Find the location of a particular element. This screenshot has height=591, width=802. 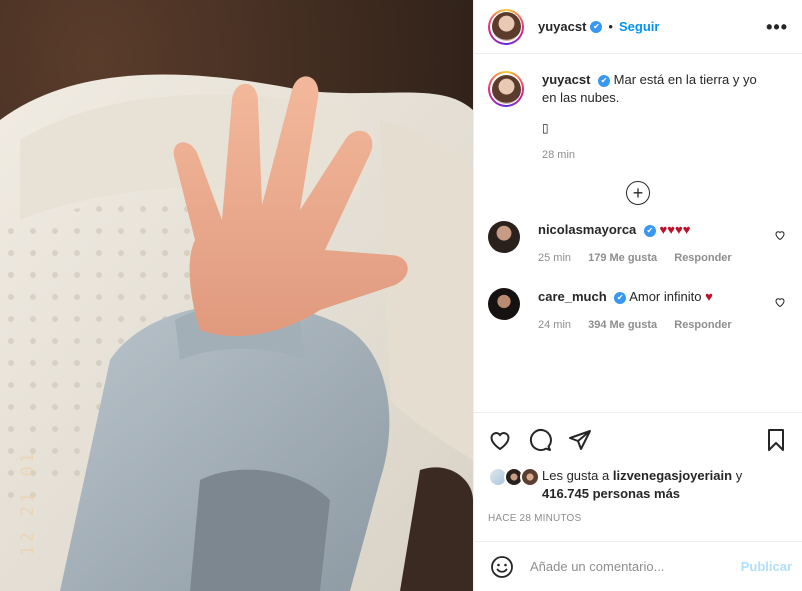

author-avatar is located at coordinates (506, 26).